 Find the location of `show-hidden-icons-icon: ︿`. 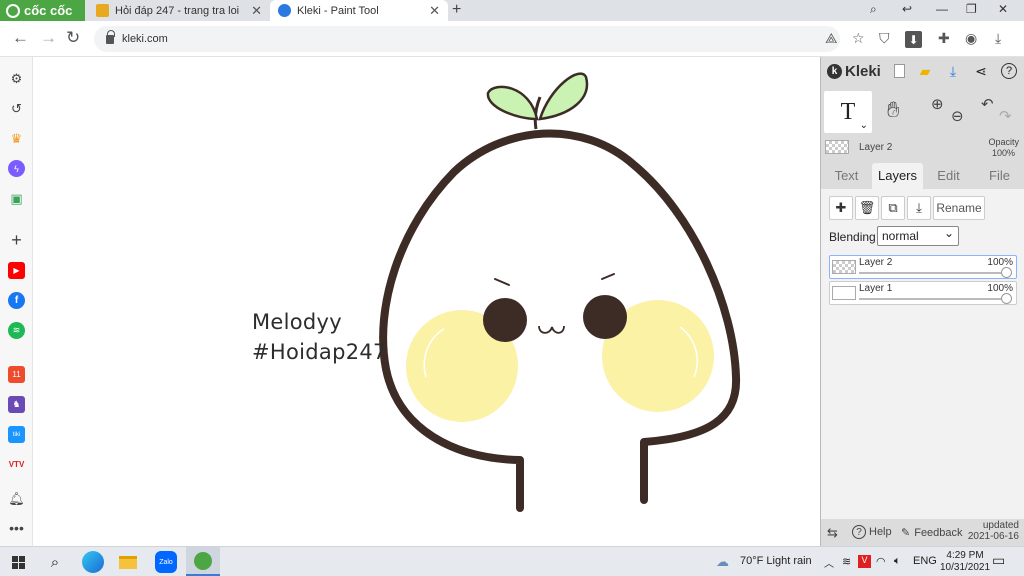

show-hidden-icons-icon: ︿ is located at coordinates (829, 562).